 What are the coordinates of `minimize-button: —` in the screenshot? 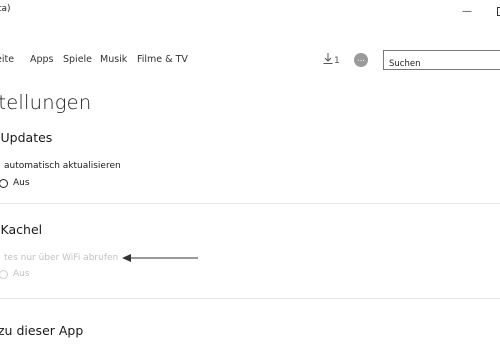 It's located at (467, 11).